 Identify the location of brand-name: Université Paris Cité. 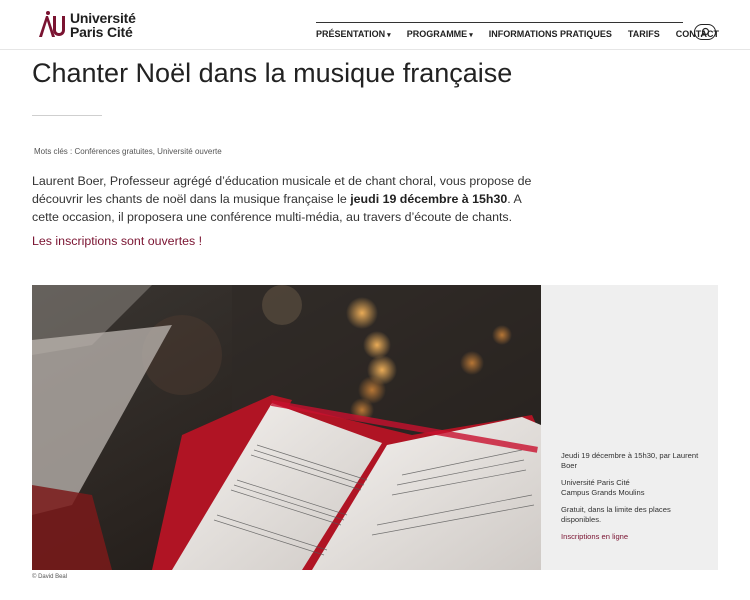
(103, 25).